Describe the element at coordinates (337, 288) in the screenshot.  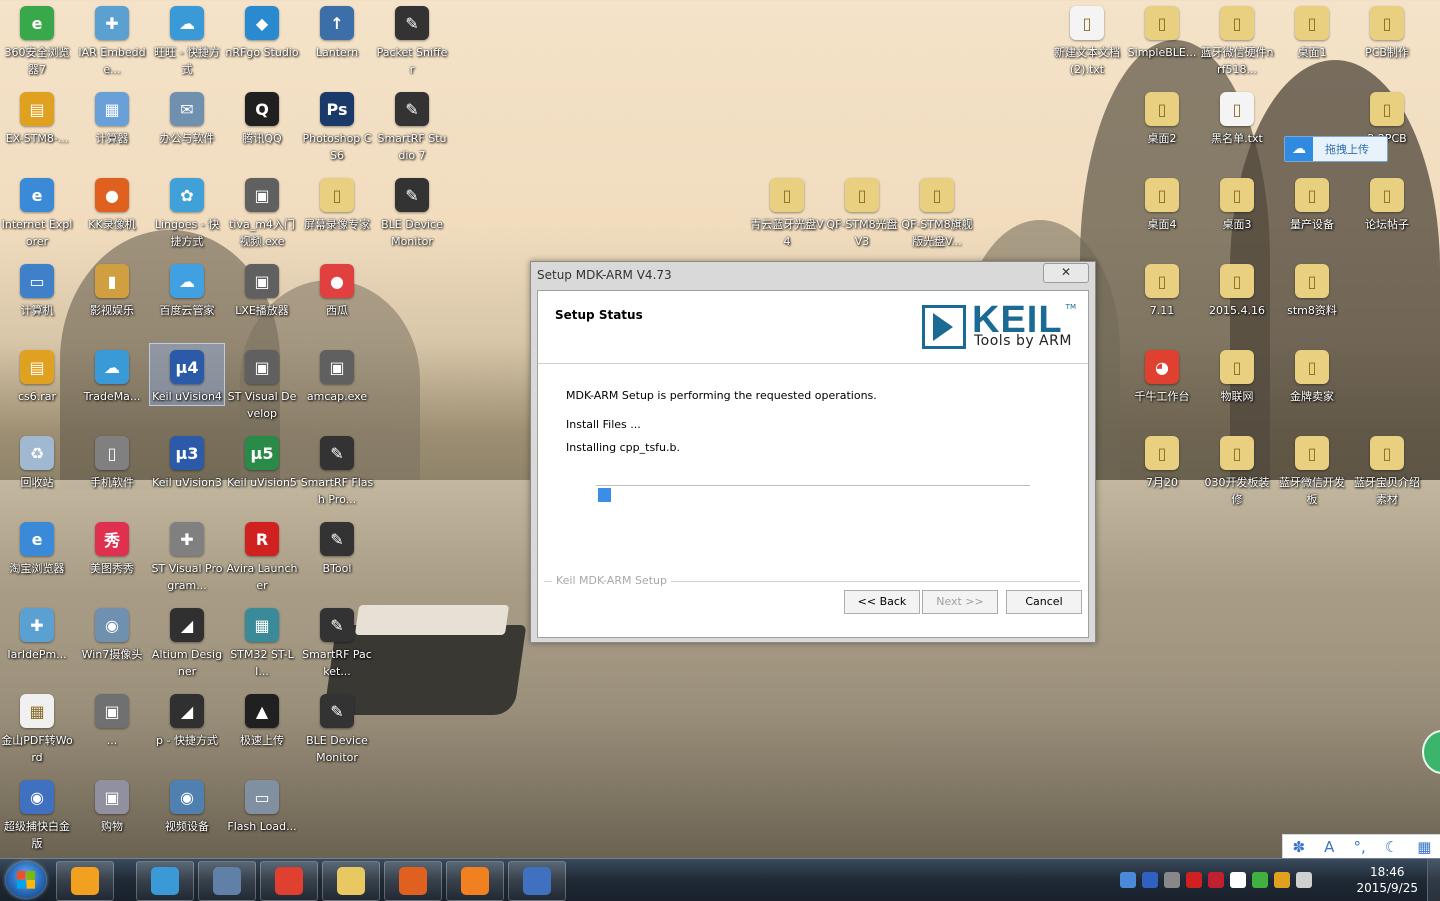
I see `desktop-icon: ● 西瓜` at that location.